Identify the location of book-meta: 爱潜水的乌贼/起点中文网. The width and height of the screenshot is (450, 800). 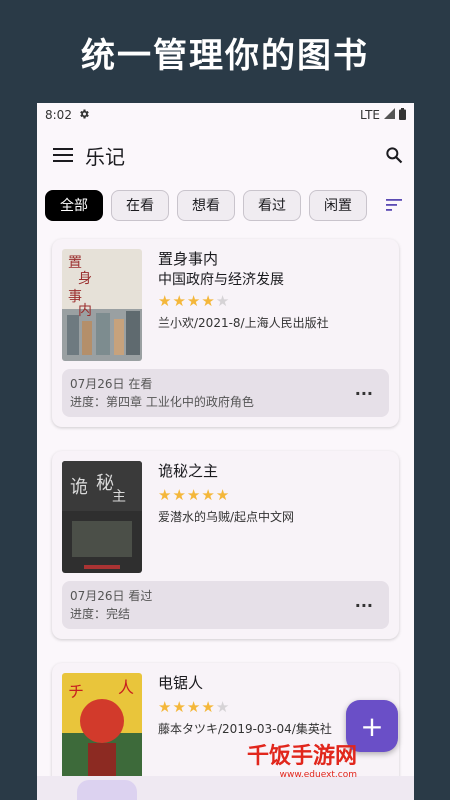
(226, 517).